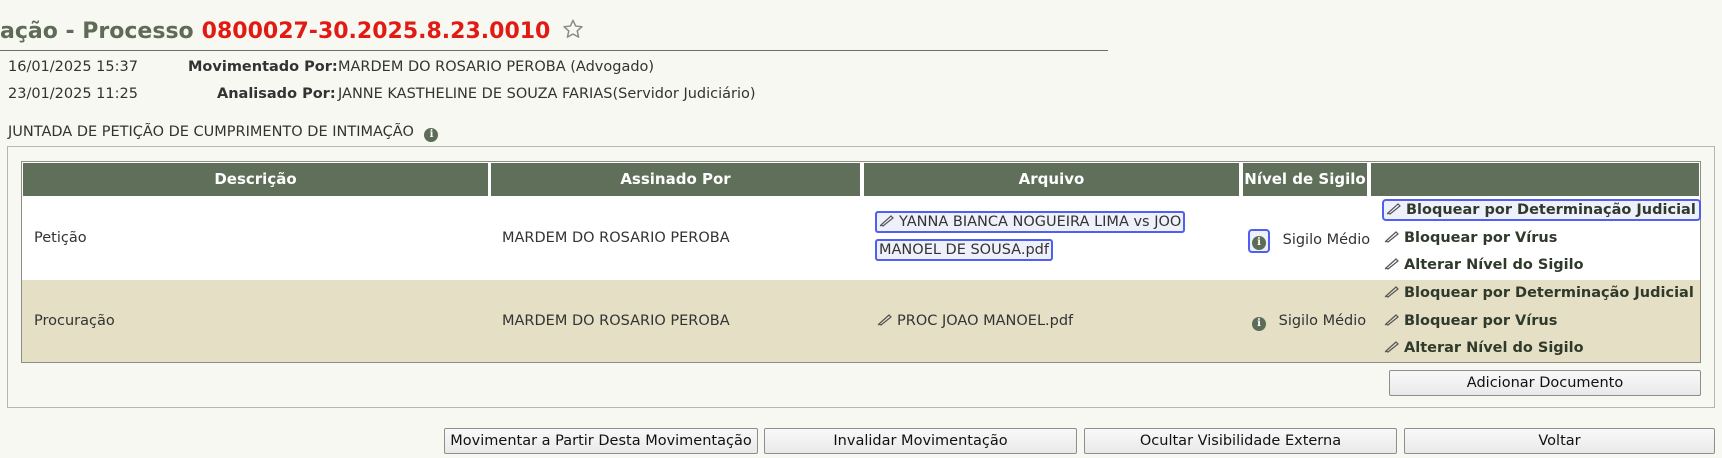 The image size is (1722, 458). I want to click on row2-file-link: PROC JOAO MANOEL.pdf, so click(975, 321).